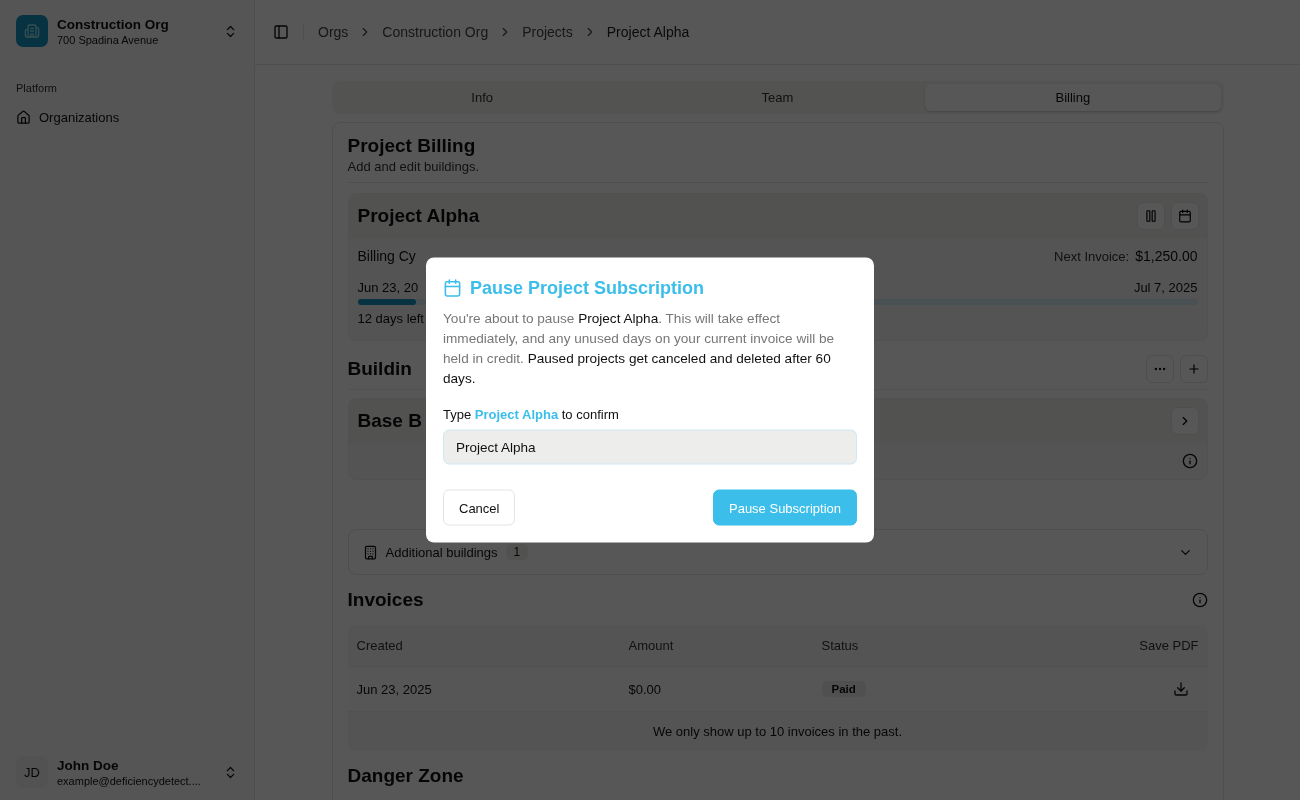 This screenshot has height=800, width=1300. I want to click on confirm-label: Type Project Alpha to confirm, so click(531, 414).